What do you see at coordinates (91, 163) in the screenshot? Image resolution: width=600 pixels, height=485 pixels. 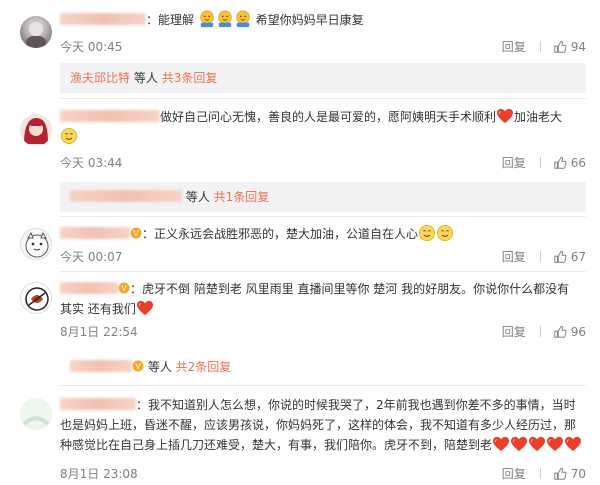 I see `comment-time: 今天 03:44` at bounding box center [91, 163].